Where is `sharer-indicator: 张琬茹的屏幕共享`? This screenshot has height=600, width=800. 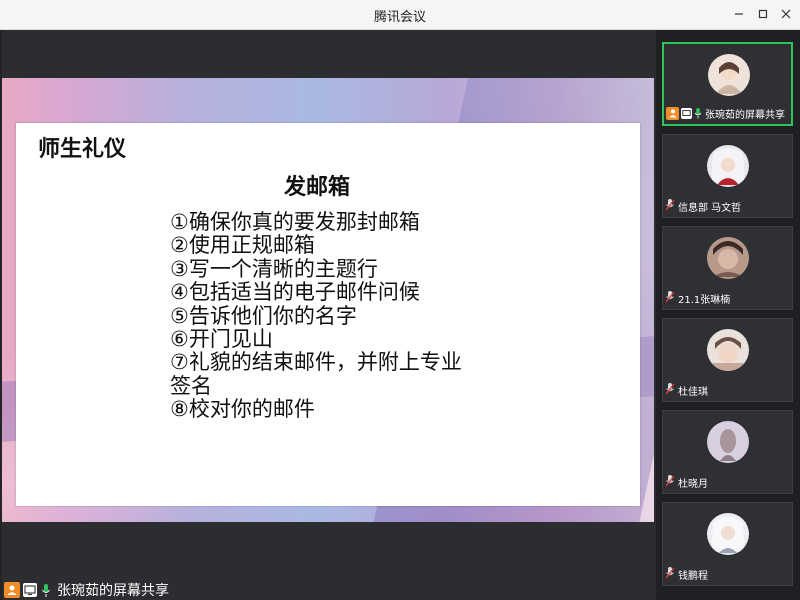 sharer-indicator: 张琬茹的屏幕共享 is located at coordinates (86, 590).